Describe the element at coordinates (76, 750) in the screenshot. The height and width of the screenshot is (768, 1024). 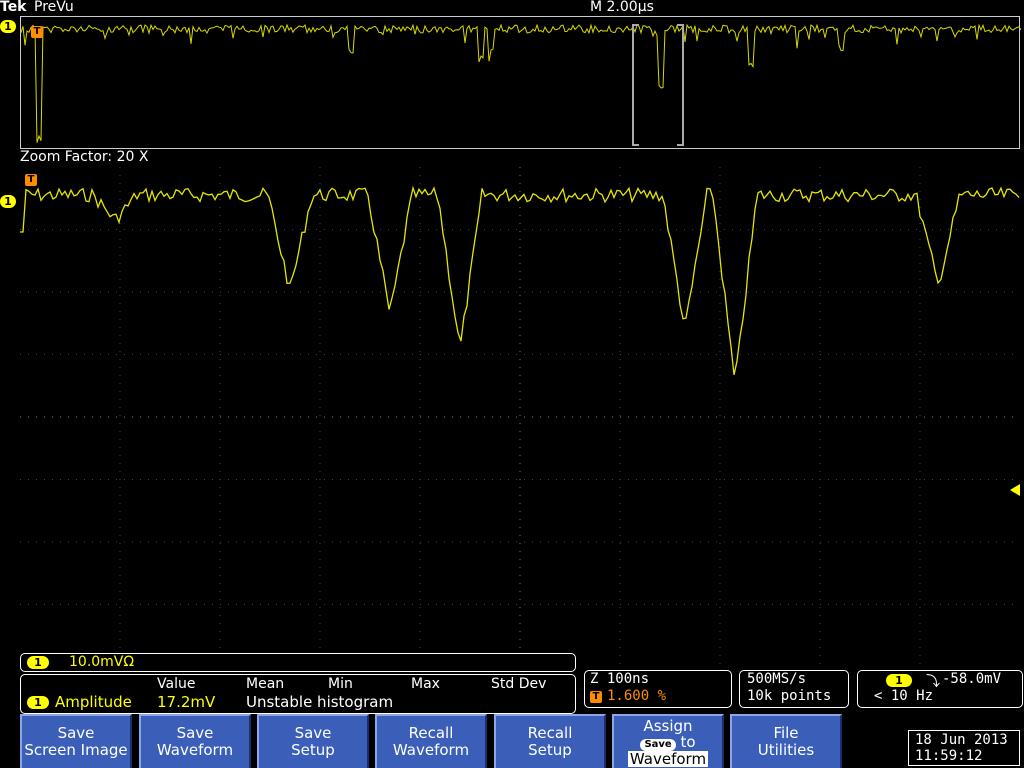
I see `button-label-line2: Screen Image` at that location.